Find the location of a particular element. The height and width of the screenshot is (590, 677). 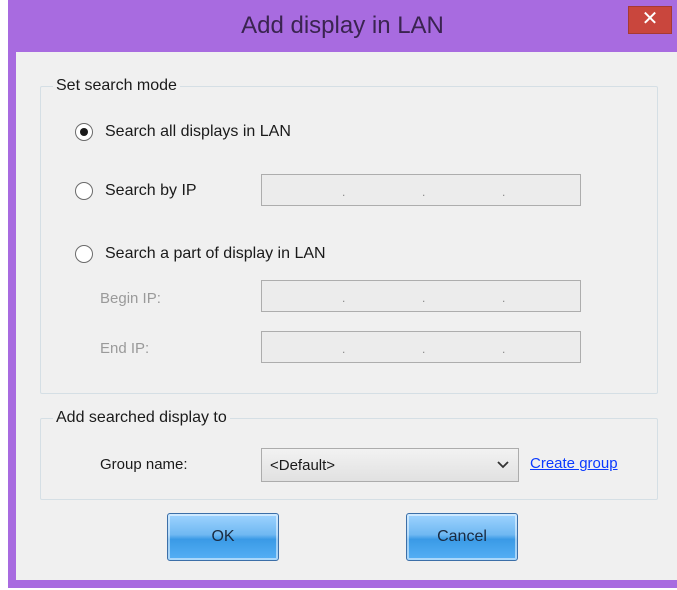

radio-search-part: Search a part of display in LAN is located at coordinates (200, 254).